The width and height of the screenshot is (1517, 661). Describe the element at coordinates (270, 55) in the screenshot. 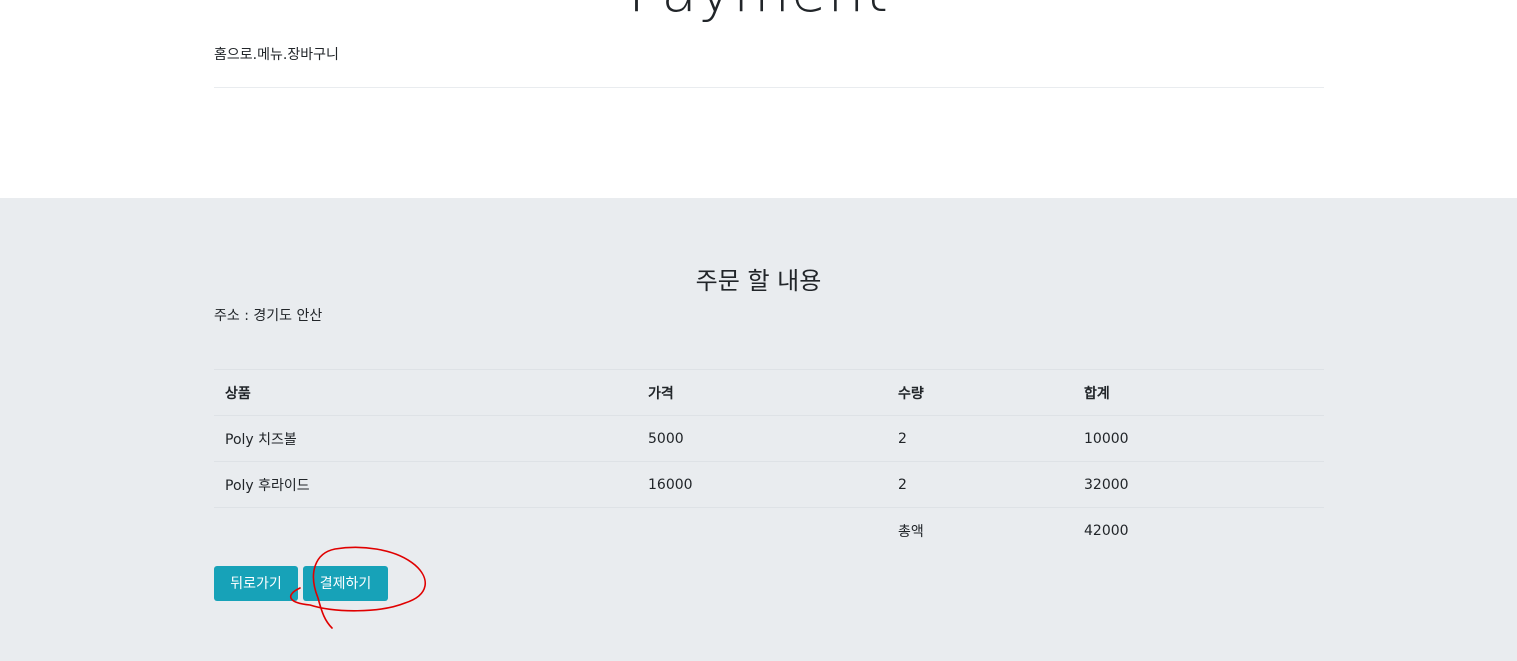

I see `breadcrumb-menu-link: 메뉴` at that location.